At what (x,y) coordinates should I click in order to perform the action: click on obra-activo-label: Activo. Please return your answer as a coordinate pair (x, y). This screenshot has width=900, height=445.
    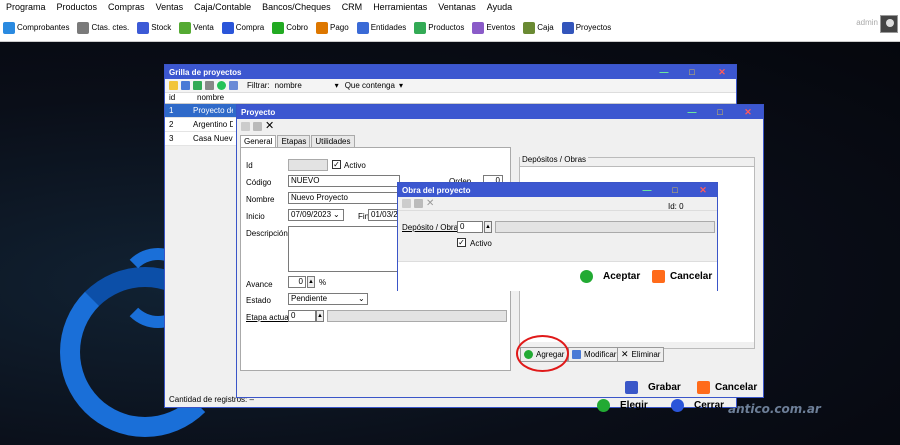
    Looking at the image, I should click on (481, 243).